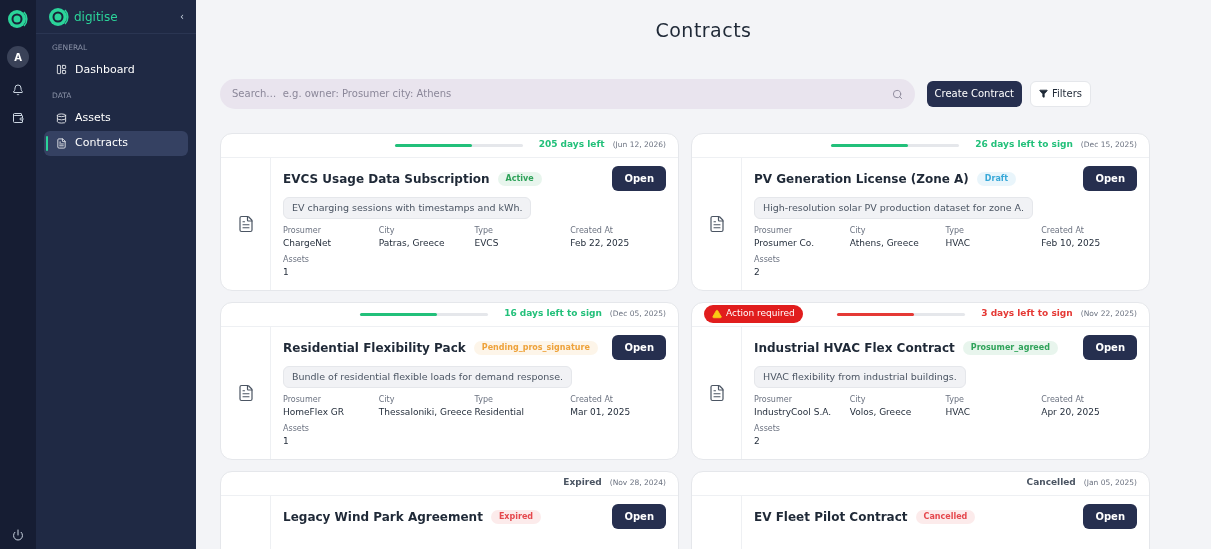 The image size is (1211, 549). I want to click on contract-description: HVAC flexibility from industrial buildings., so click(860, 376).